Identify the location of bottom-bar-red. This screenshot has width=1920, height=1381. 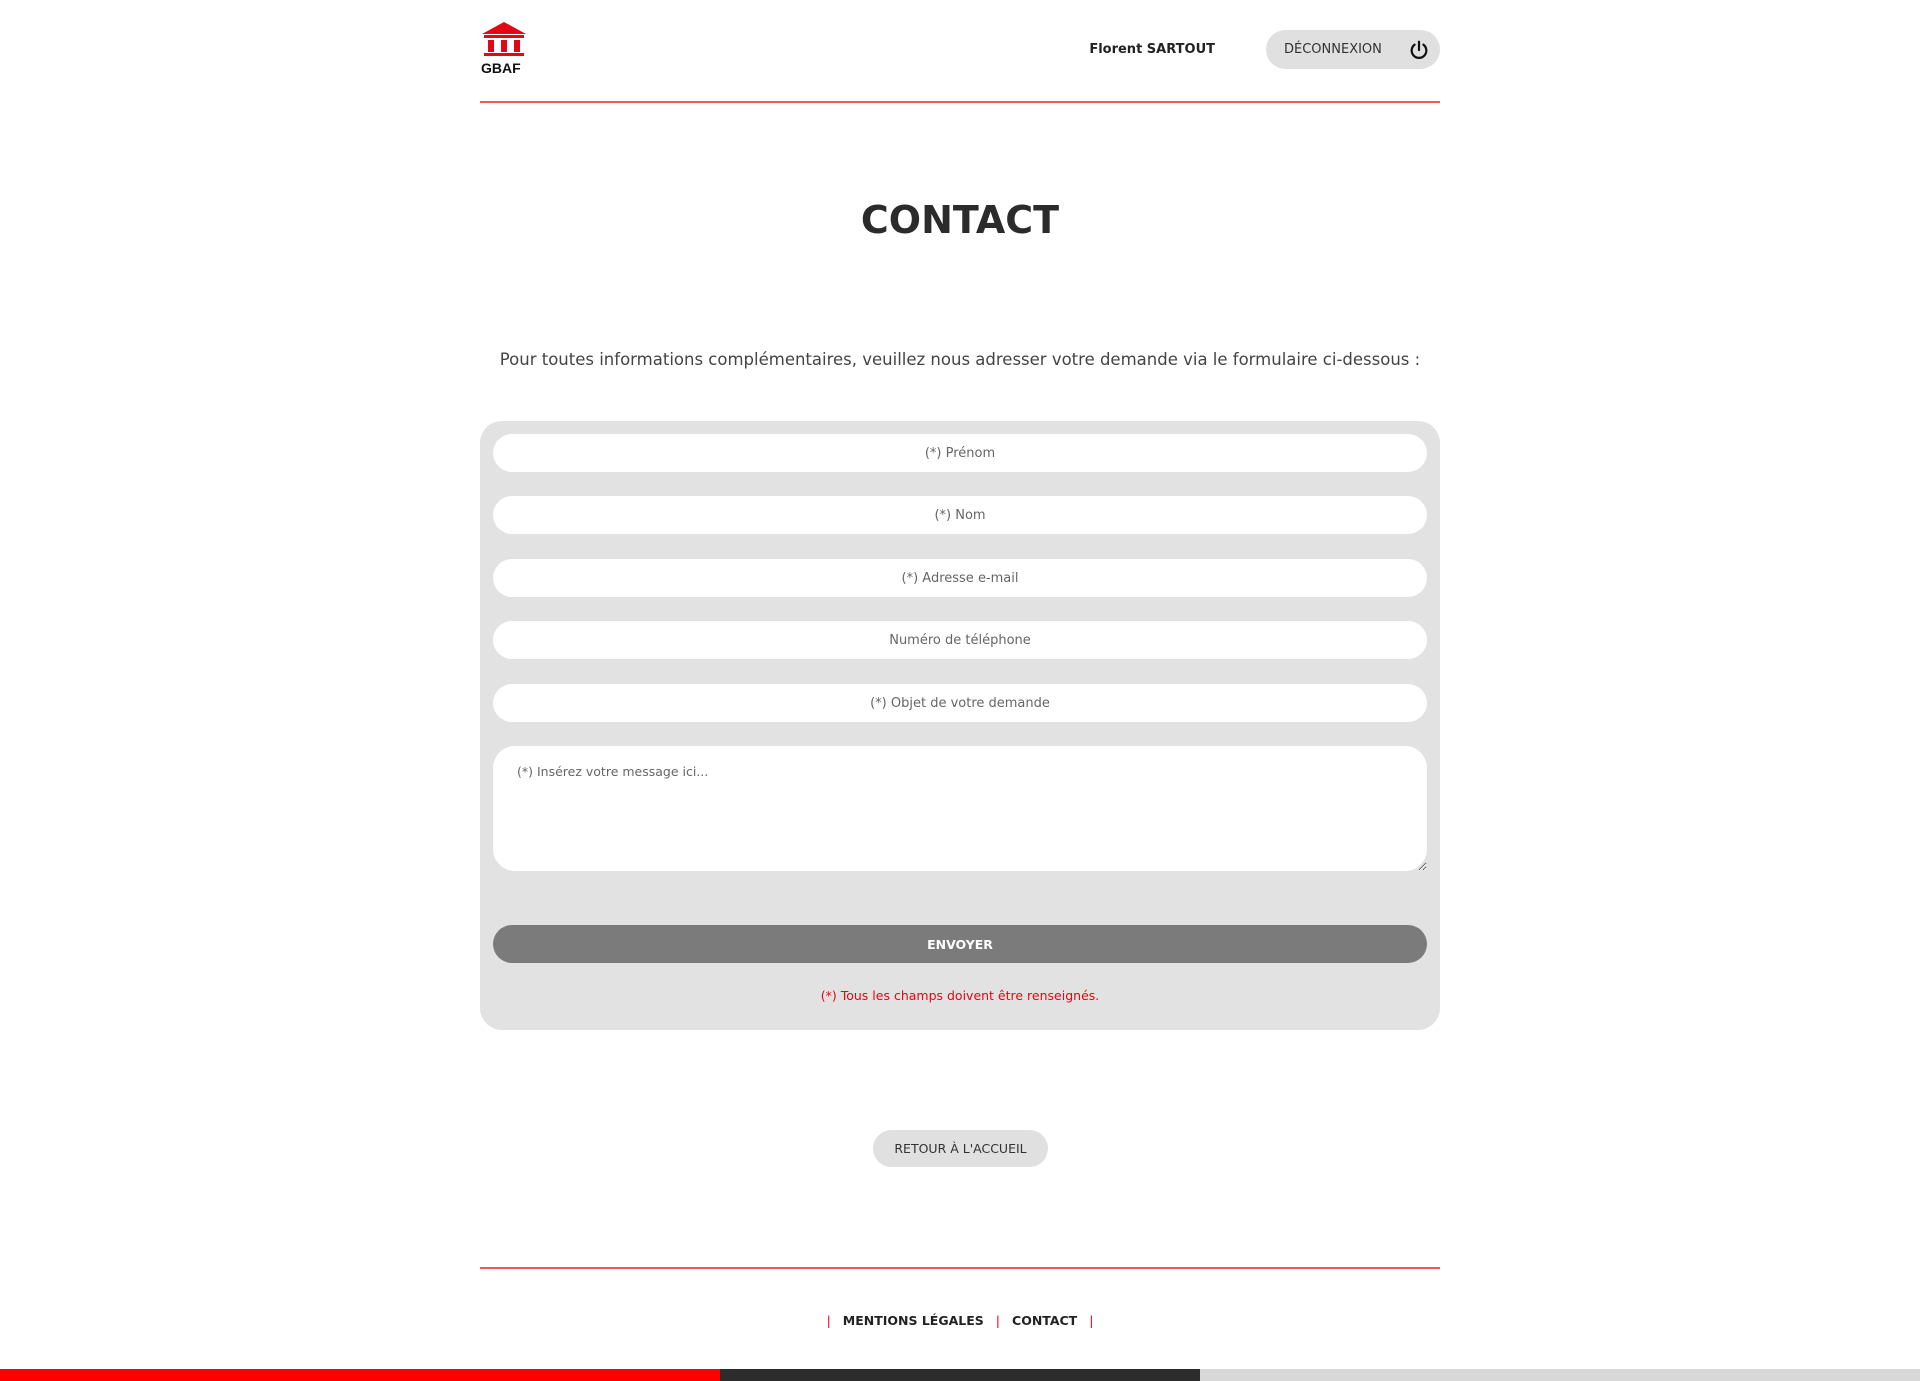
(360, 1375).